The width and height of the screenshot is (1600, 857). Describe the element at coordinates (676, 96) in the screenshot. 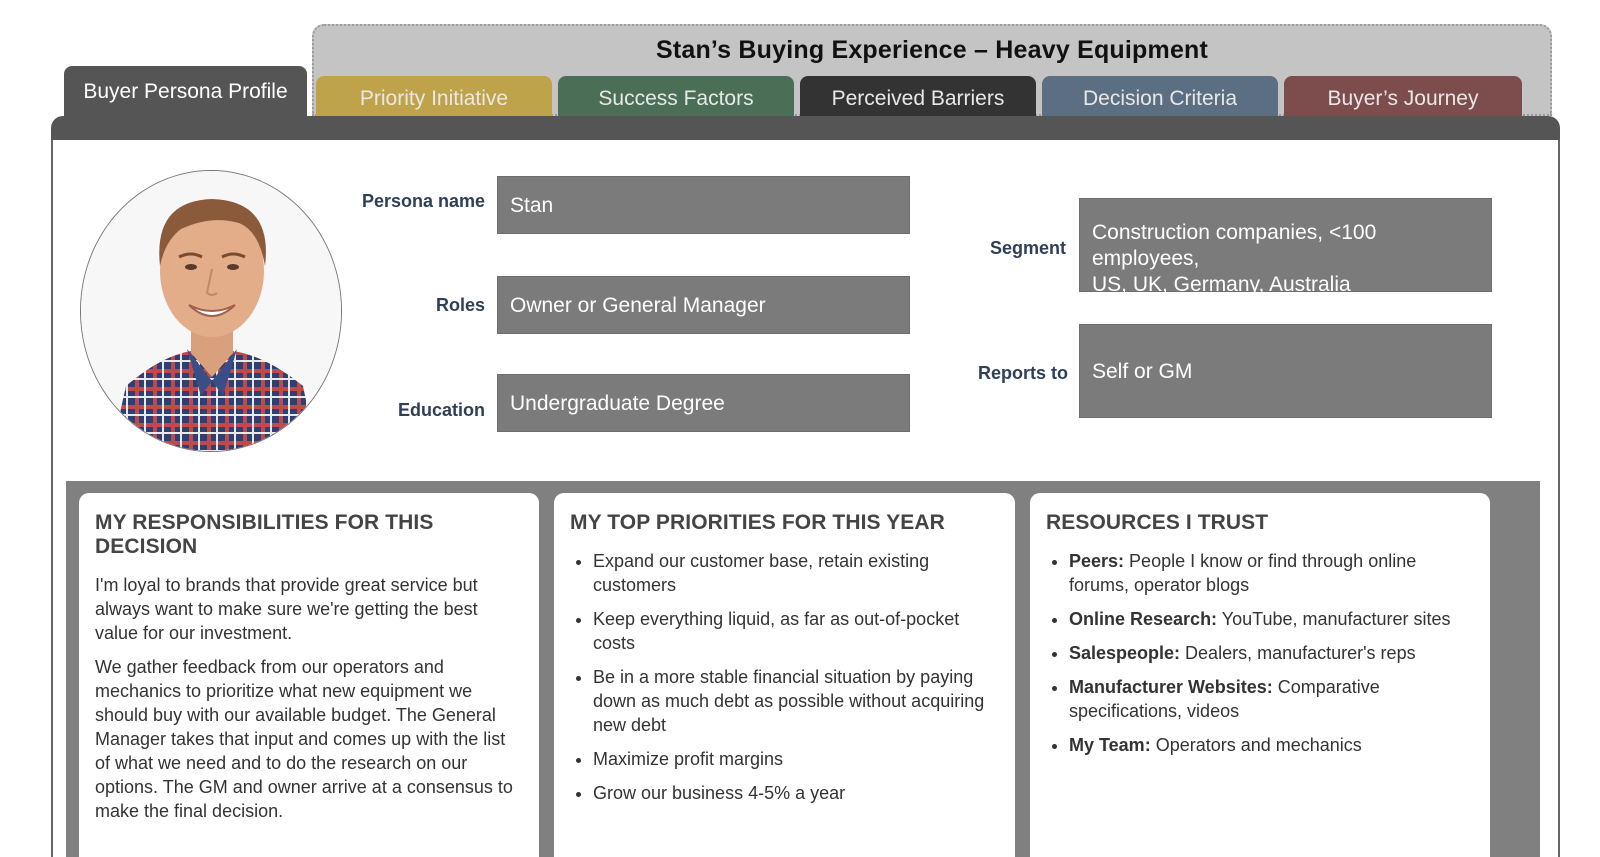

I see `tab-success-factors: Success Factors` at that location.